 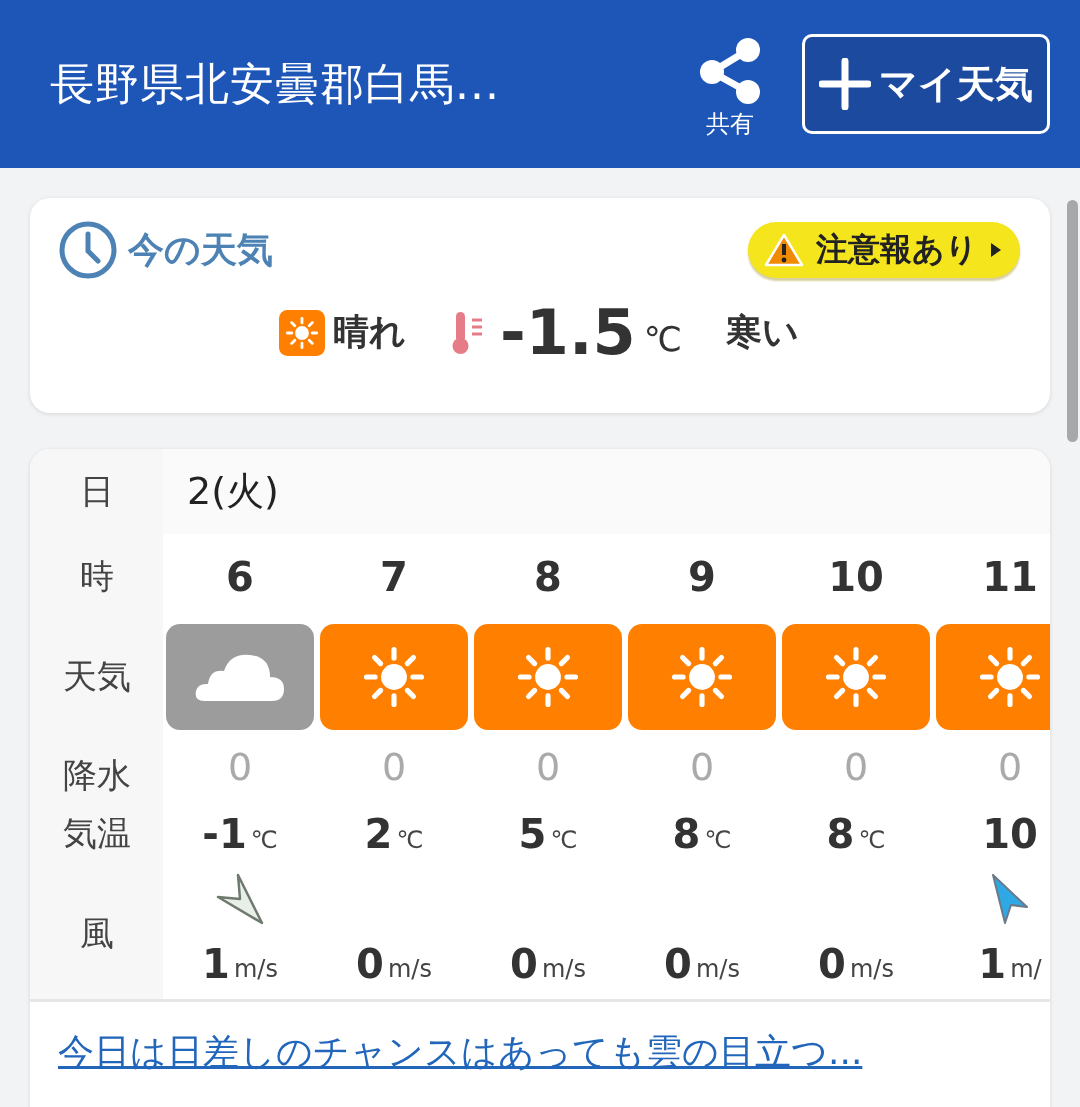 I want to click on plus-icon, so click(x=845, y=84).